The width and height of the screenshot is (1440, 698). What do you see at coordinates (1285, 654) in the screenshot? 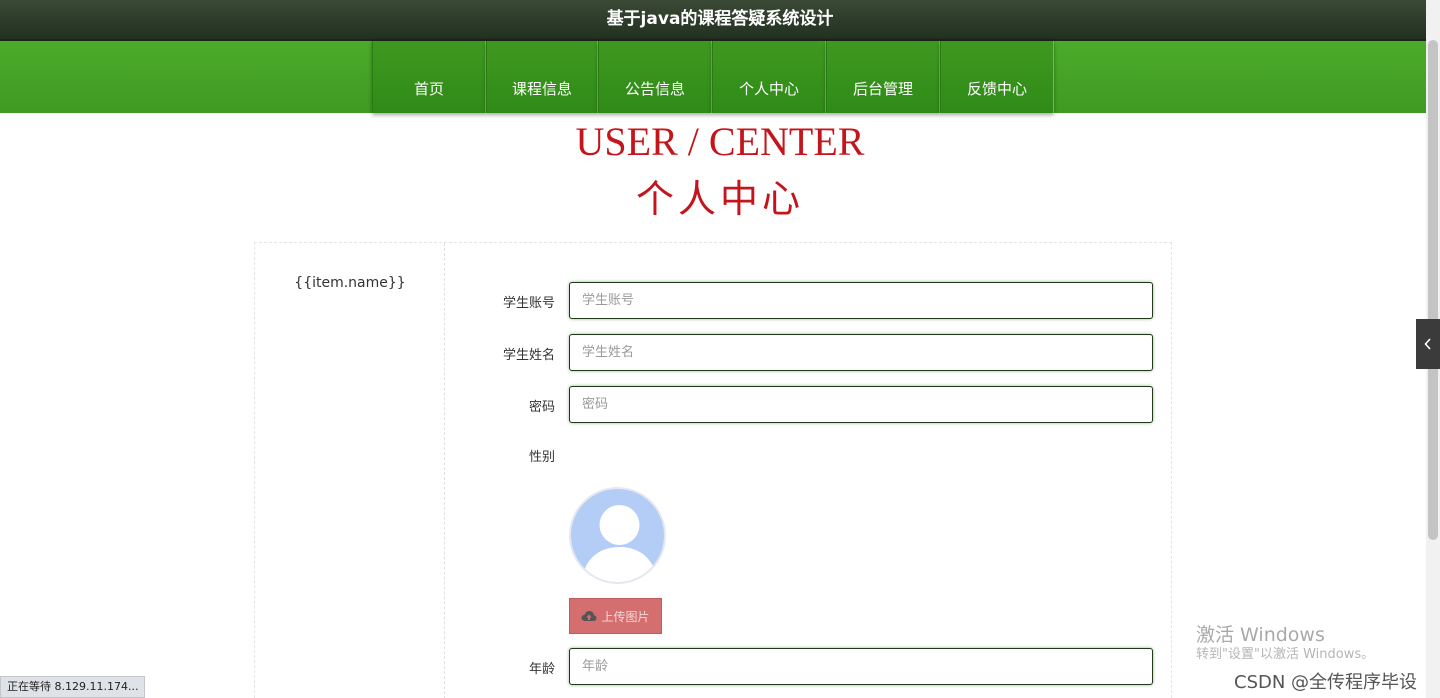
I see `activate-windows-subtitle: 转到"设置"以激活 Windows。` at bounding box center [1285, 654].